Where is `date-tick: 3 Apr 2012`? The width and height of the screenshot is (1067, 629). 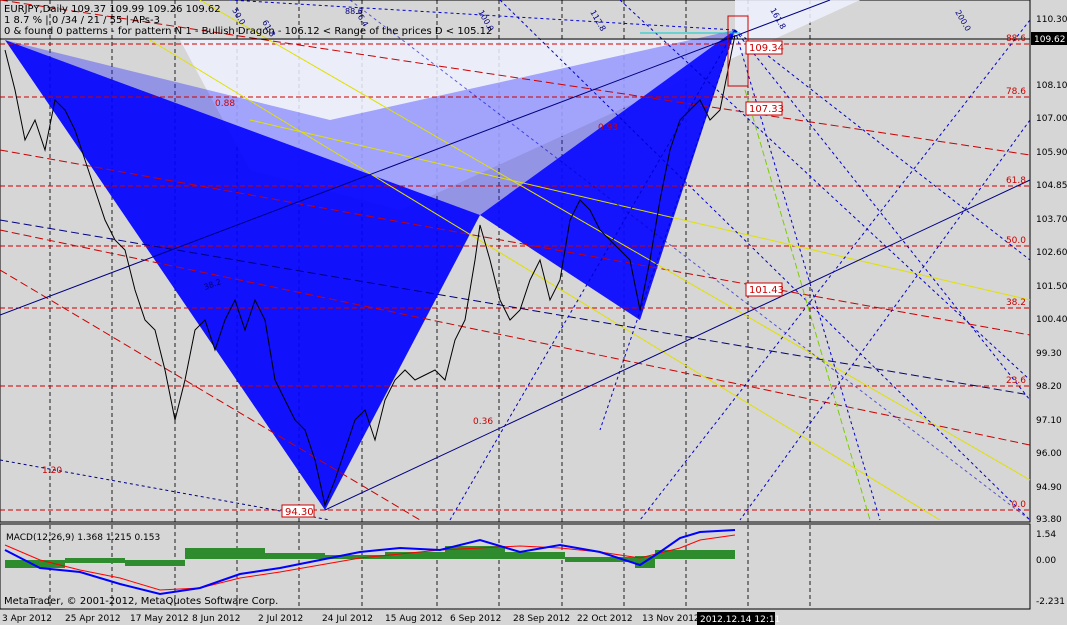 date-tick: 3 Apr 2012 is located at coordinates (27, 619).